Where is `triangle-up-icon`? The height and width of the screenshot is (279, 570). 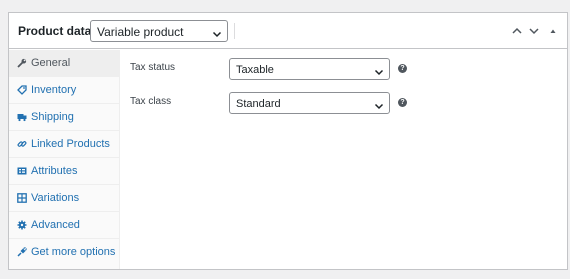
triangle-up-icon is located at coordinates (553, 31).